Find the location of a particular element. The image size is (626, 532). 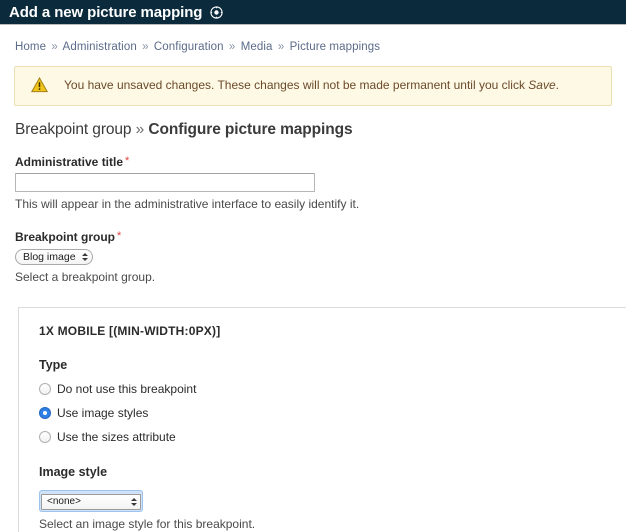

breakpoint-group-description: Select a breakpoint group. is located at coordinates (85, 277).